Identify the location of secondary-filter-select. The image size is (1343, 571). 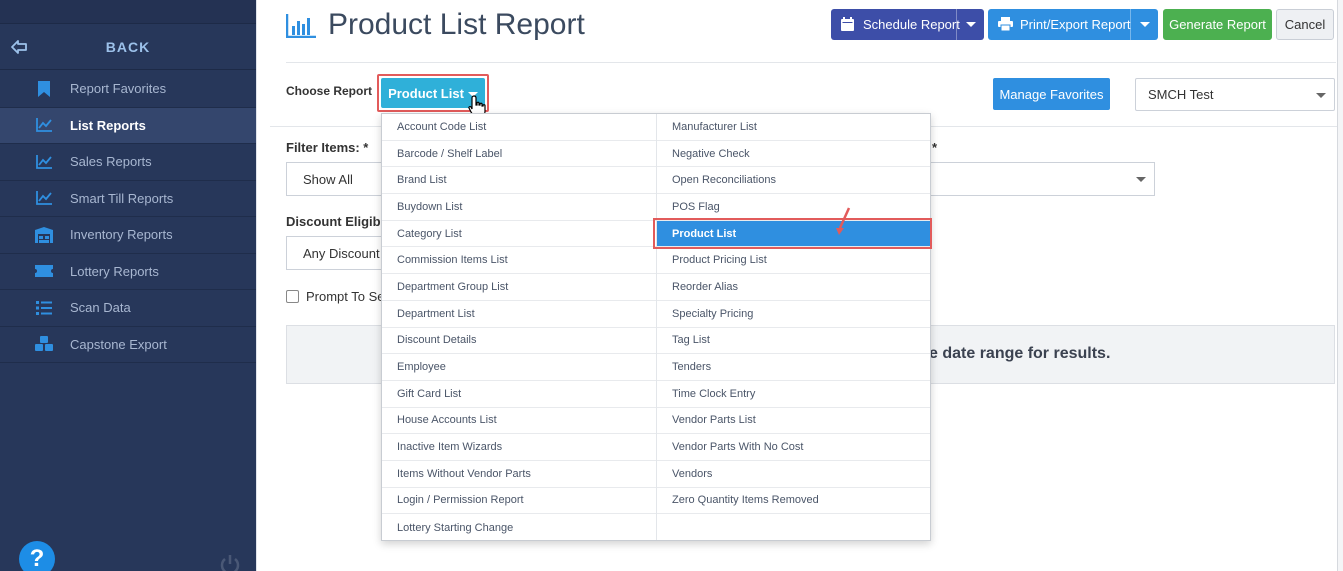
(1042, 179).